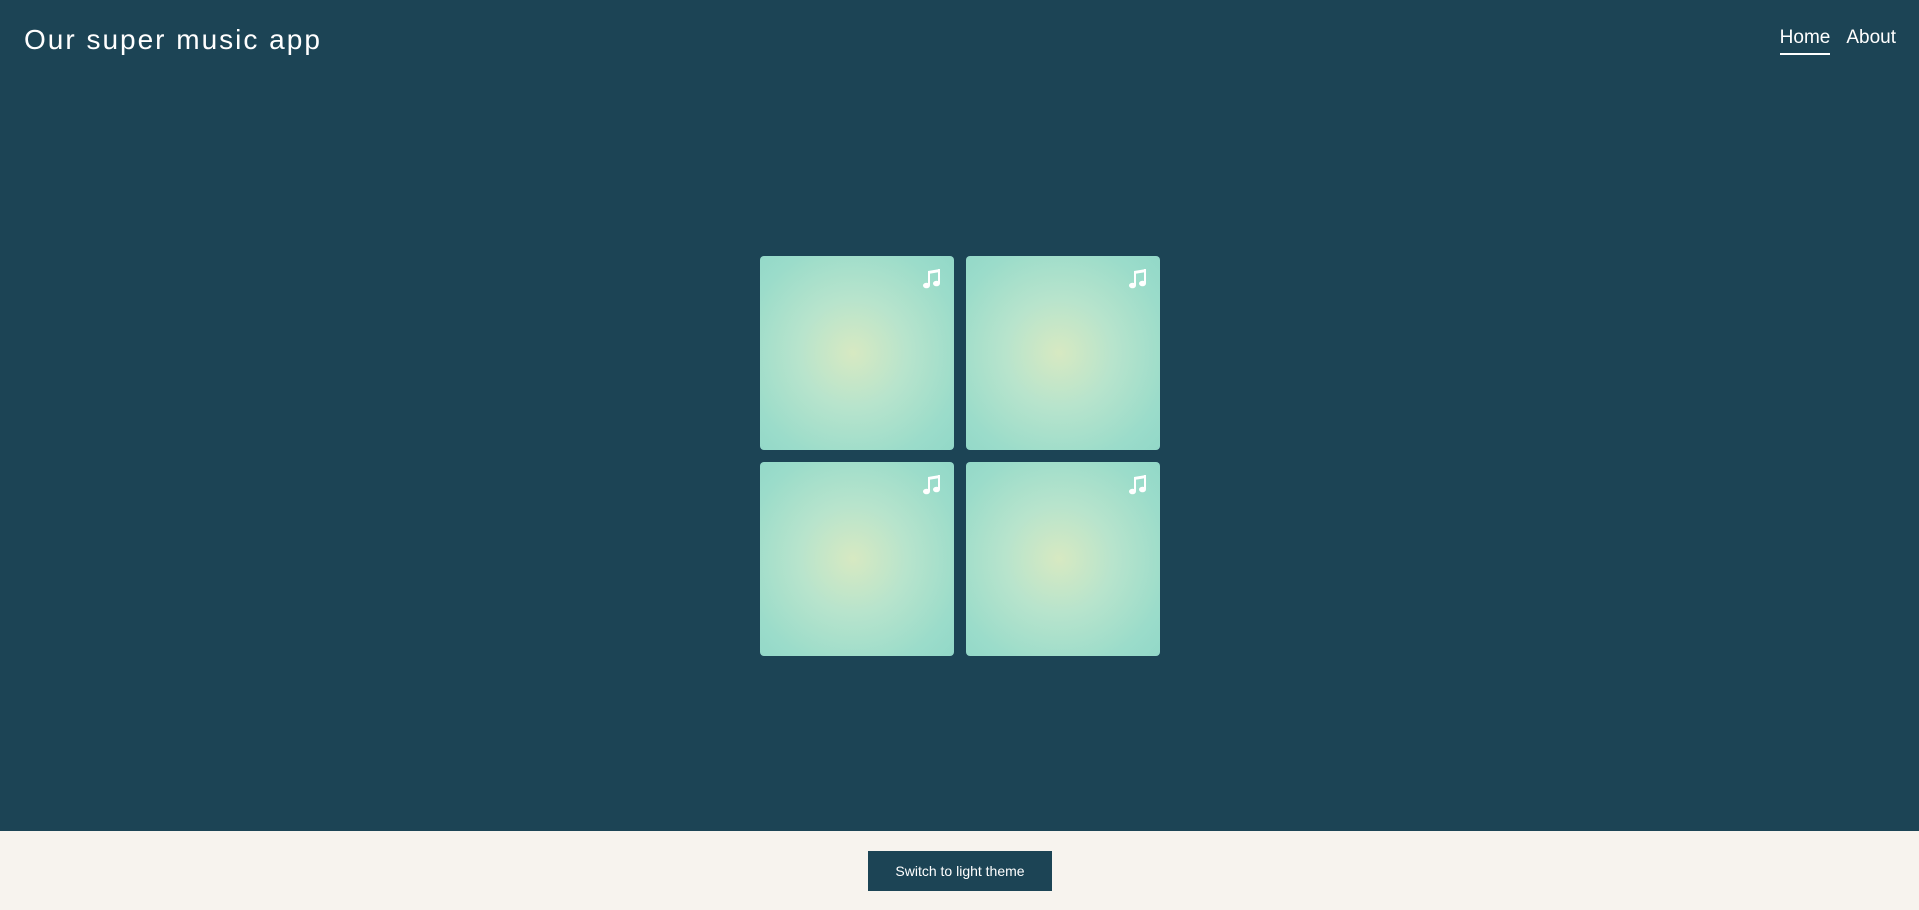 This screenshot has width=1919, height=910. Describe the element at coordinates (1805, 40) in the screenshot. I see `nav-home-link: Home` at that location.